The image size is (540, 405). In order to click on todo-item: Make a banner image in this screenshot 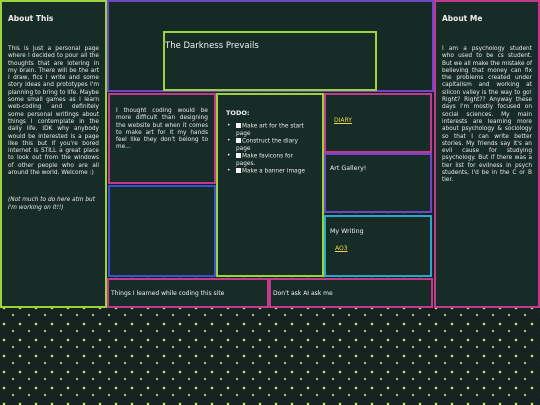, I will do `click(270, 171)`.